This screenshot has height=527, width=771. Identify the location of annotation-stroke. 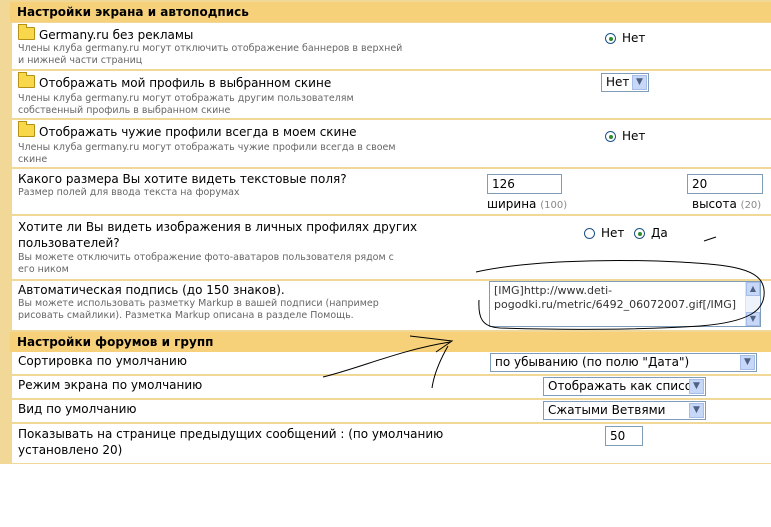
(440, 367).